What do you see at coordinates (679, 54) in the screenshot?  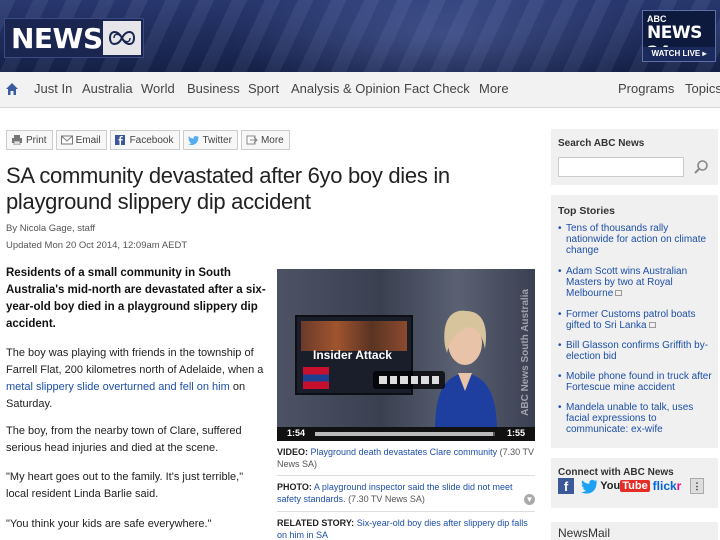 I see `watch-live-label: WATCH LIVE ▸` at bounding box center [679, 54].